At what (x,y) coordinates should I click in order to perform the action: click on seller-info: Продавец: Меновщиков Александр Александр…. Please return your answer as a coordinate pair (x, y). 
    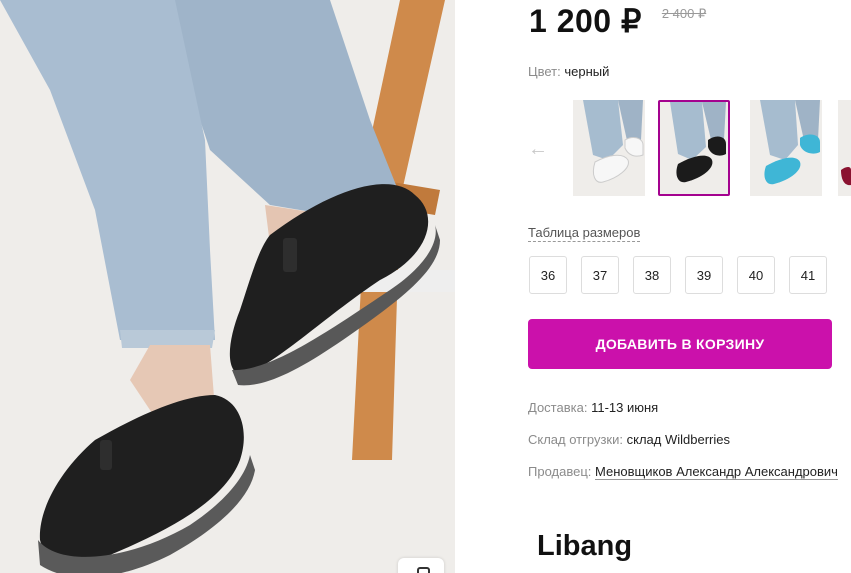
    Looking at the image, I should click on (683, 472).